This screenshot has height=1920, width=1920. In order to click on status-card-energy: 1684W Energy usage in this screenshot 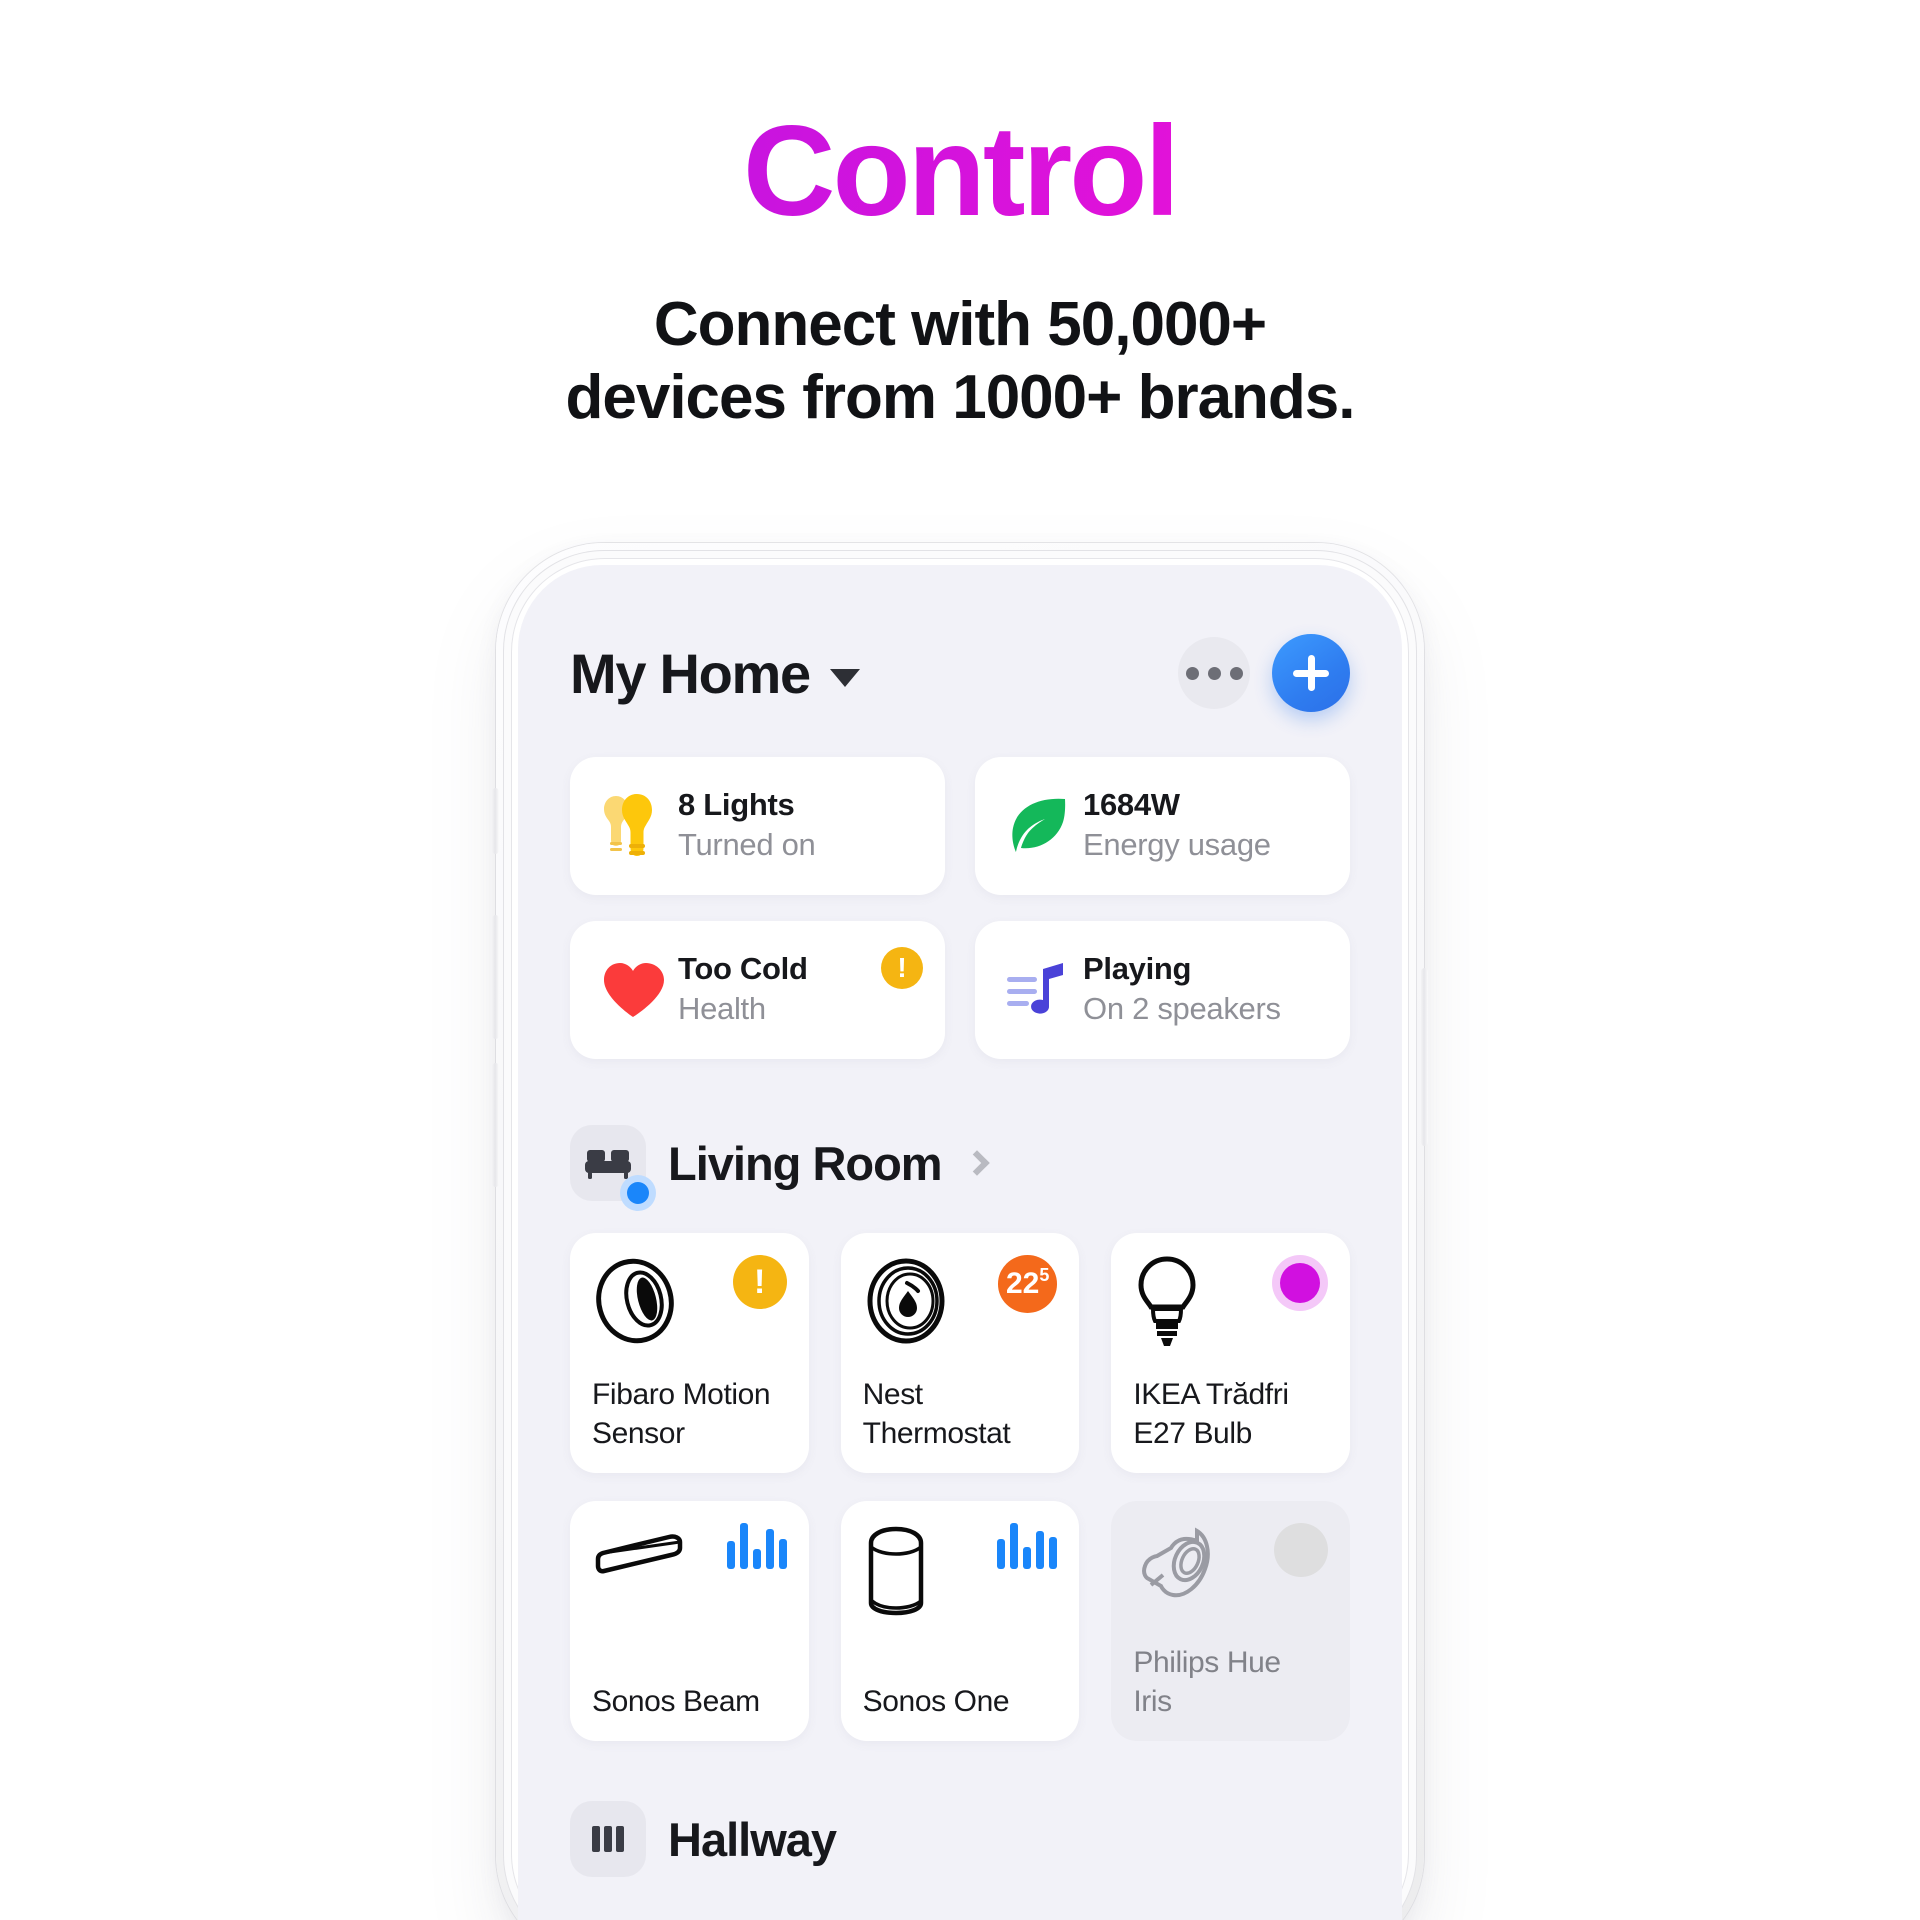, I will do `click(1162, 826)`.